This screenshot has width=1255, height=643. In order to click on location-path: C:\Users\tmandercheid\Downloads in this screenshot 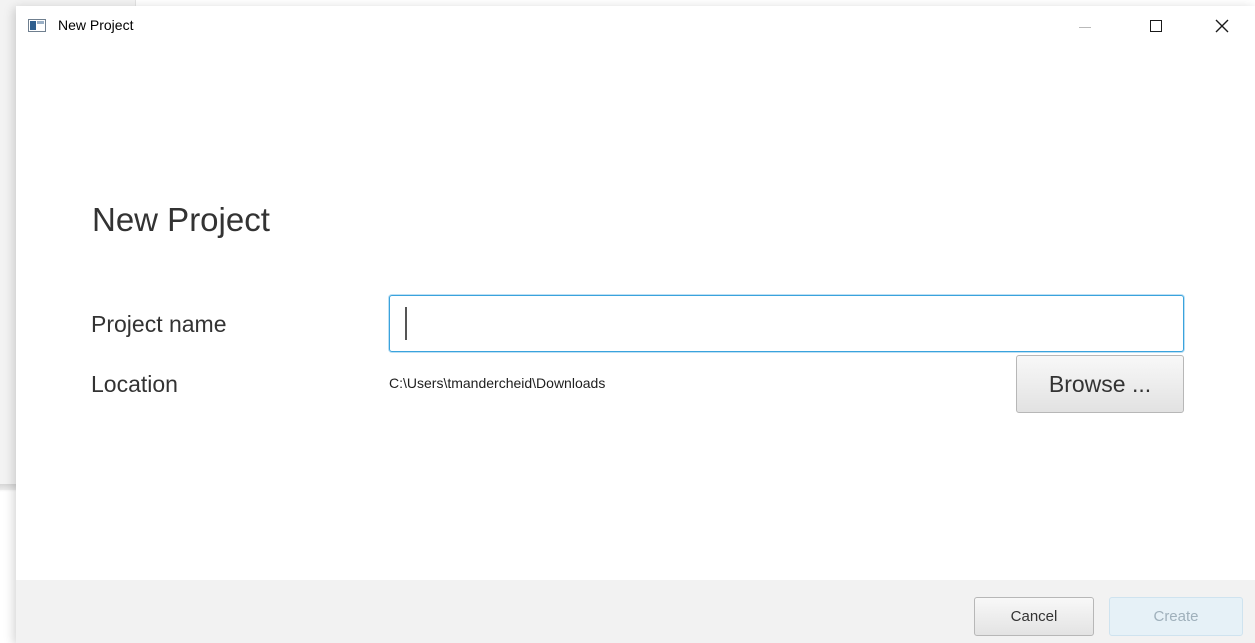, I will do `click(497, 383)`.